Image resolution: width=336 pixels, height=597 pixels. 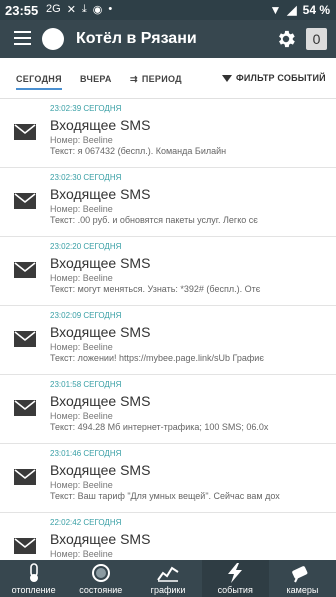 I want to click on mute-icon: ✕, so click(x=71, y=10).